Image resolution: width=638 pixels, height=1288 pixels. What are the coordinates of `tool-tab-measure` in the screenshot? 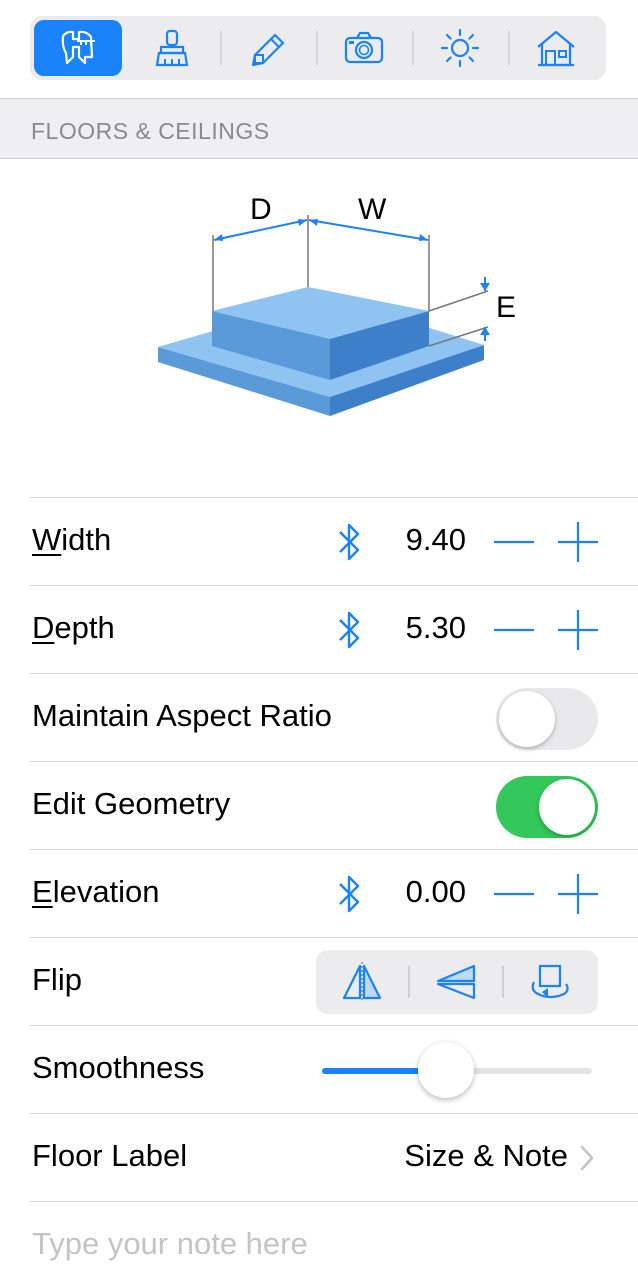 It's located at (78, 48).